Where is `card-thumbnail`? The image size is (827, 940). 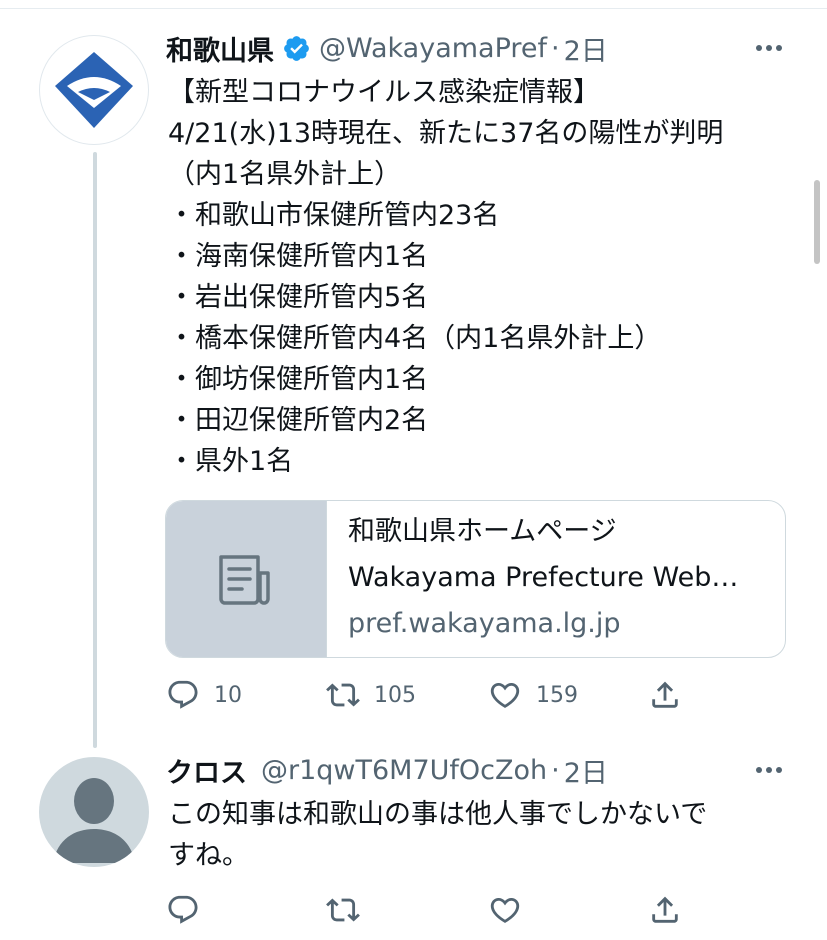 card-thumbnail is located at coordinates (246, 579).